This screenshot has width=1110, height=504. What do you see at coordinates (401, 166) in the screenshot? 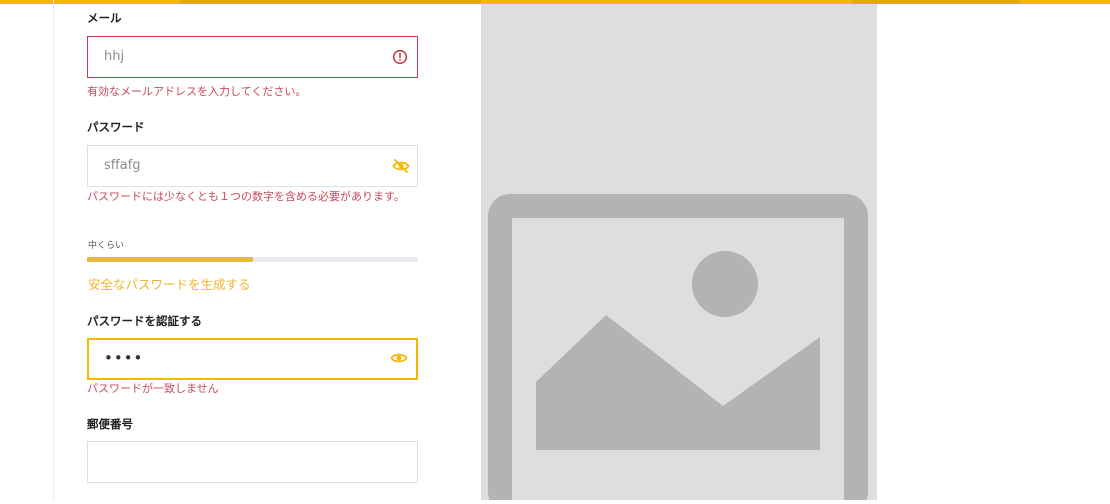
I see `eye-off-icon` at bounding box center [401, 166].